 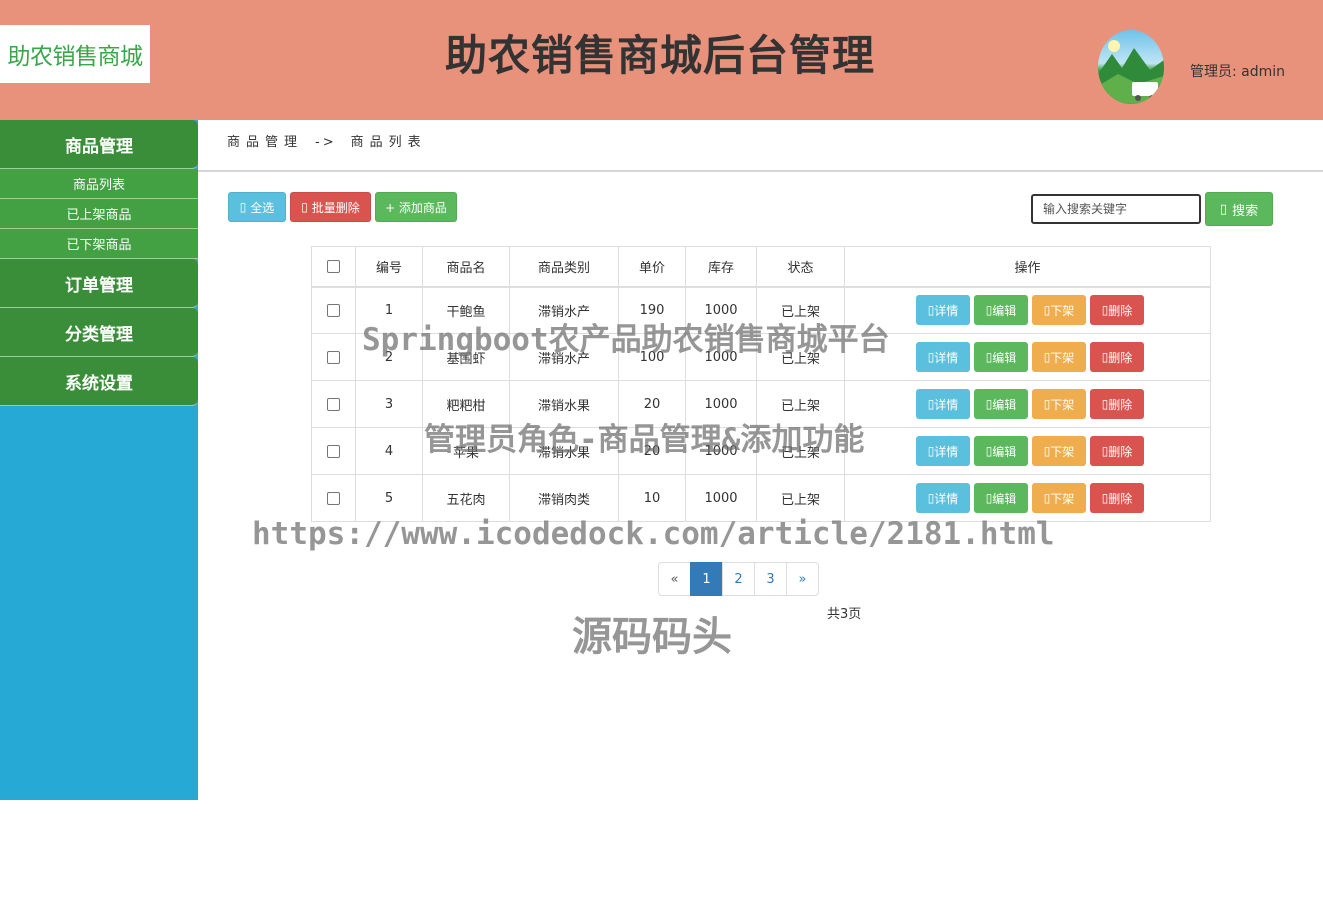 I want to click on cell-category: 滞销肉类, so click(x=564, y=498).